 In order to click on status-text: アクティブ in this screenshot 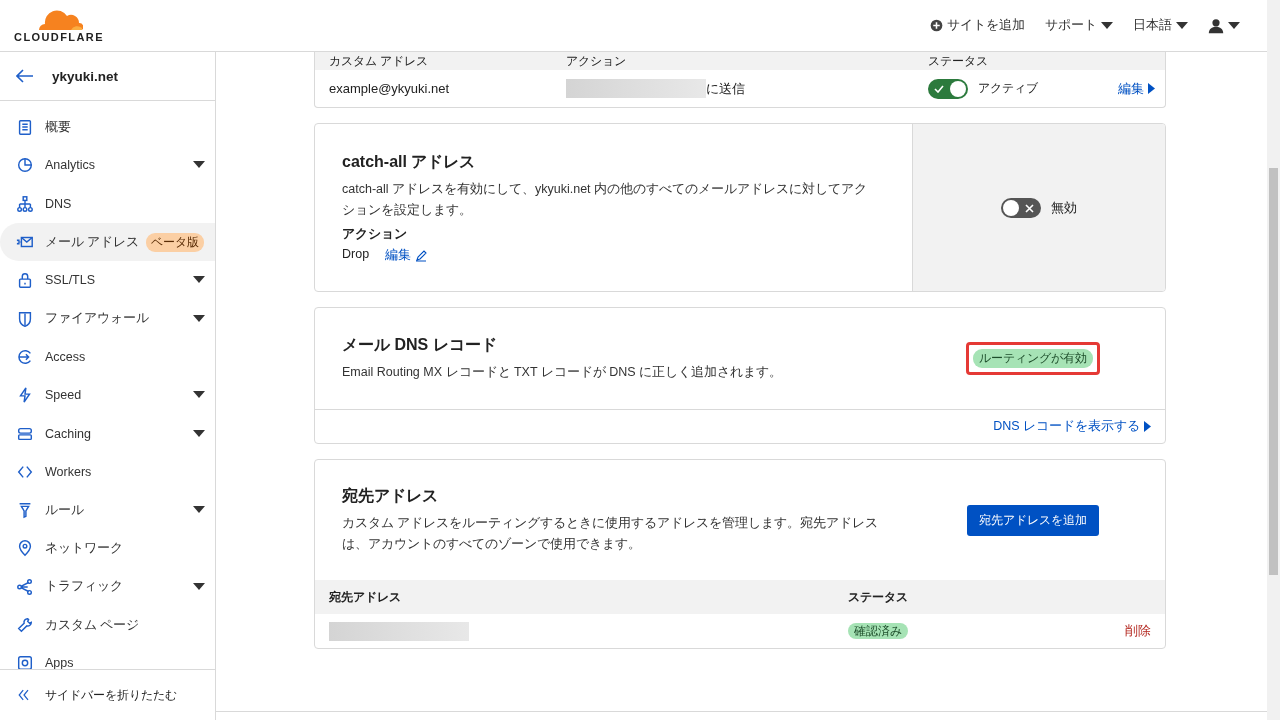, I will do `click(1008, 88)`.